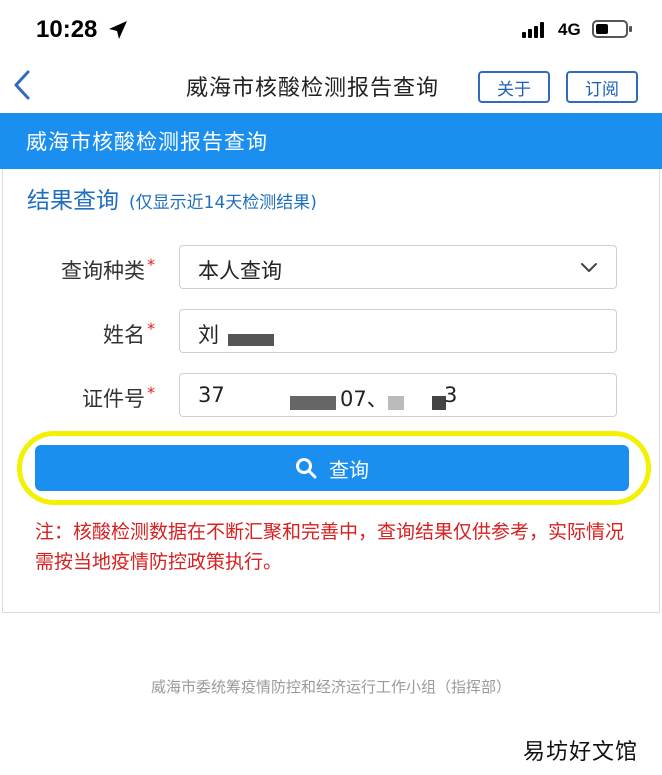  Describe the element at coordinates (147, 142) in the screenshot. I see `banner-title: 威海市核酸检测报告查询` at that location.